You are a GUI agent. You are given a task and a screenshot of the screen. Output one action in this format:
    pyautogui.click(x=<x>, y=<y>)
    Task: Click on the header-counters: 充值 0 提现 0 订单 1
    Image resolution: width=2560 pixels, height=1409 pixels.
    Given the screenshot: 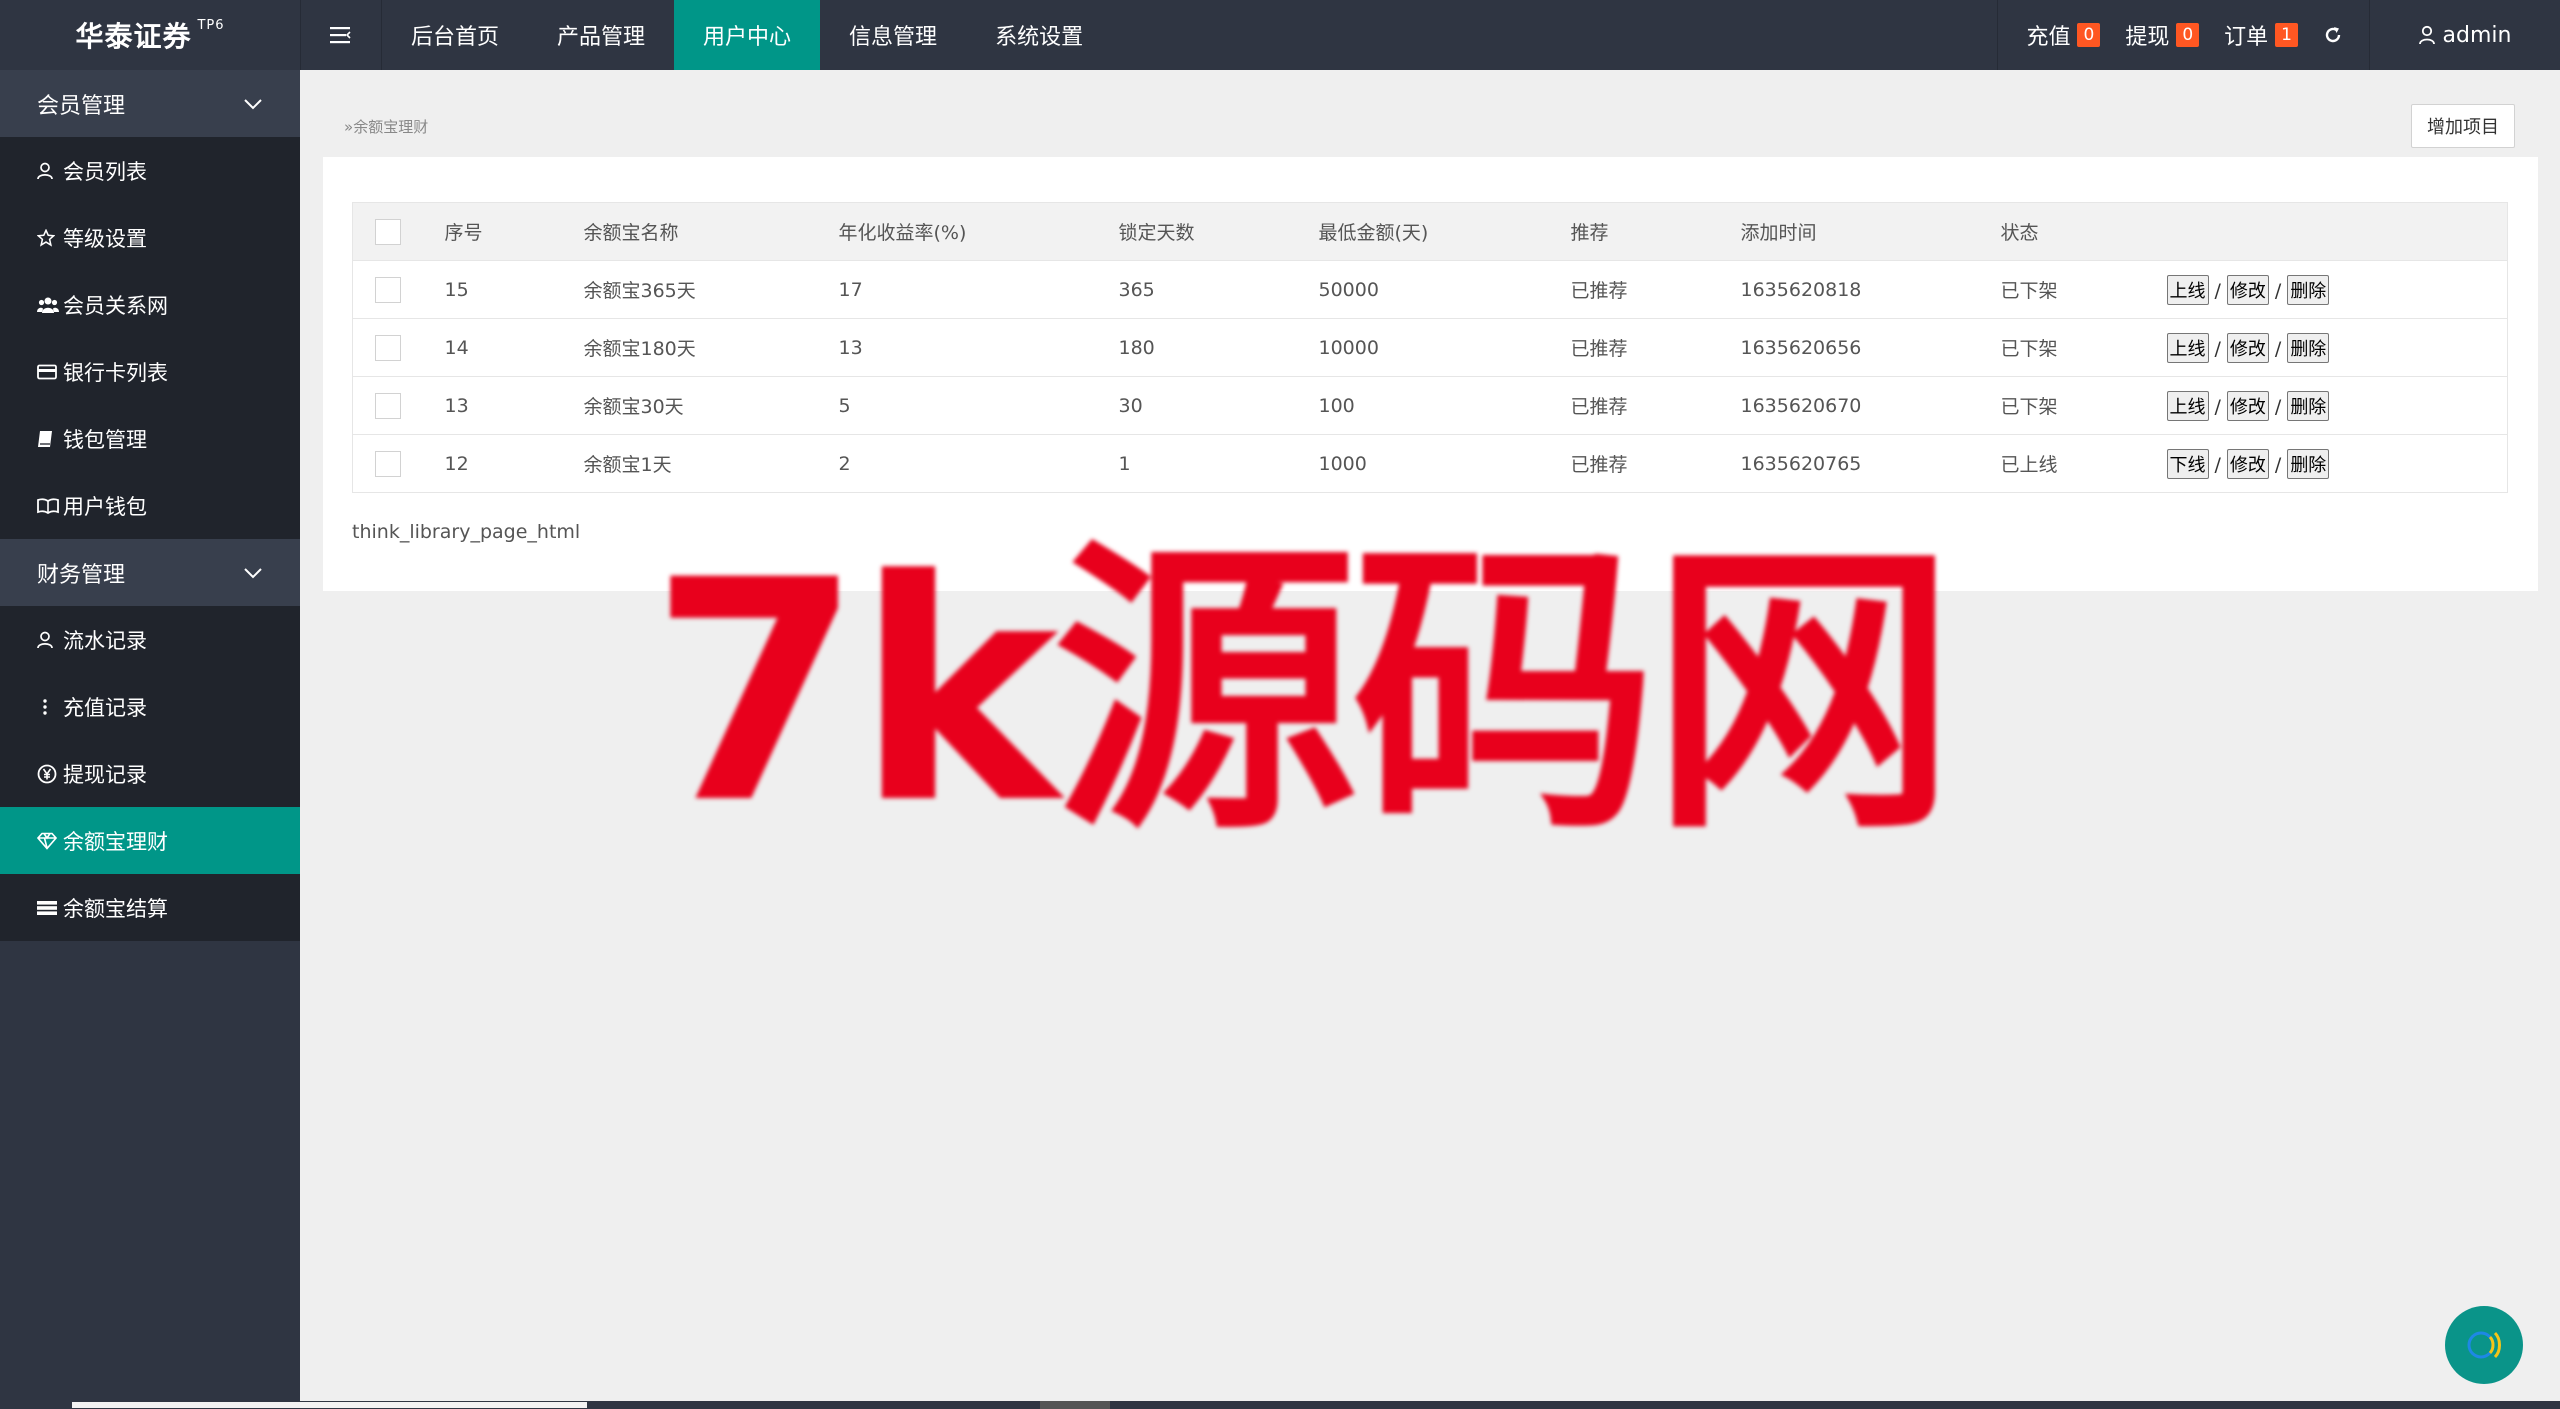 What is the action you would take?
    pyautogui.click(x=2183, y=35)
    